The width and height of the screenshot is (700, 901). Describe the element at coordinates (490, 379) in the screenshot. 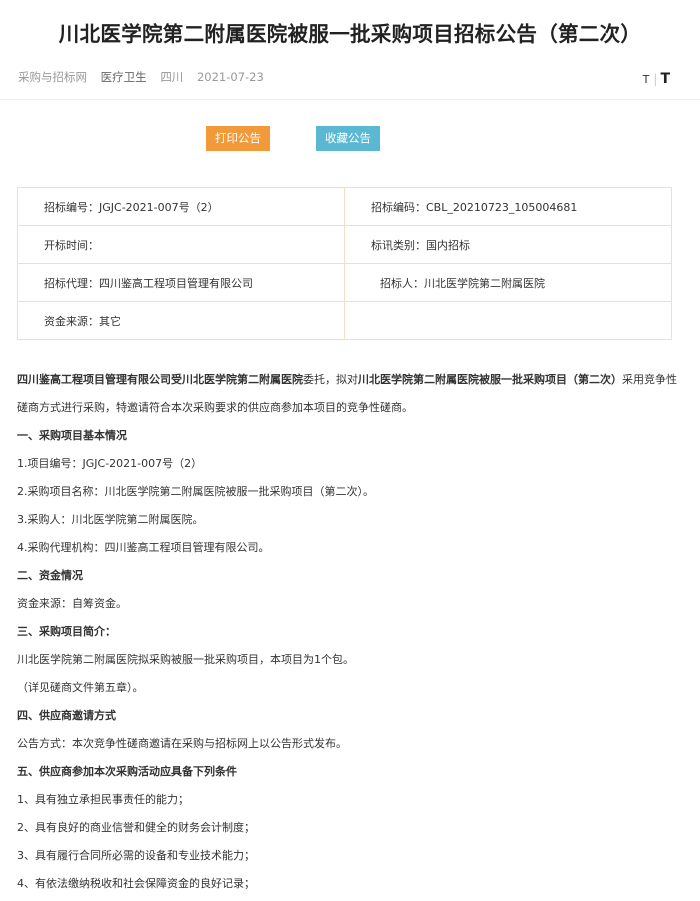

I see `intro-bold-project: 川北医学院第二附属医院被服一批采购项目（第二次）` at that location.